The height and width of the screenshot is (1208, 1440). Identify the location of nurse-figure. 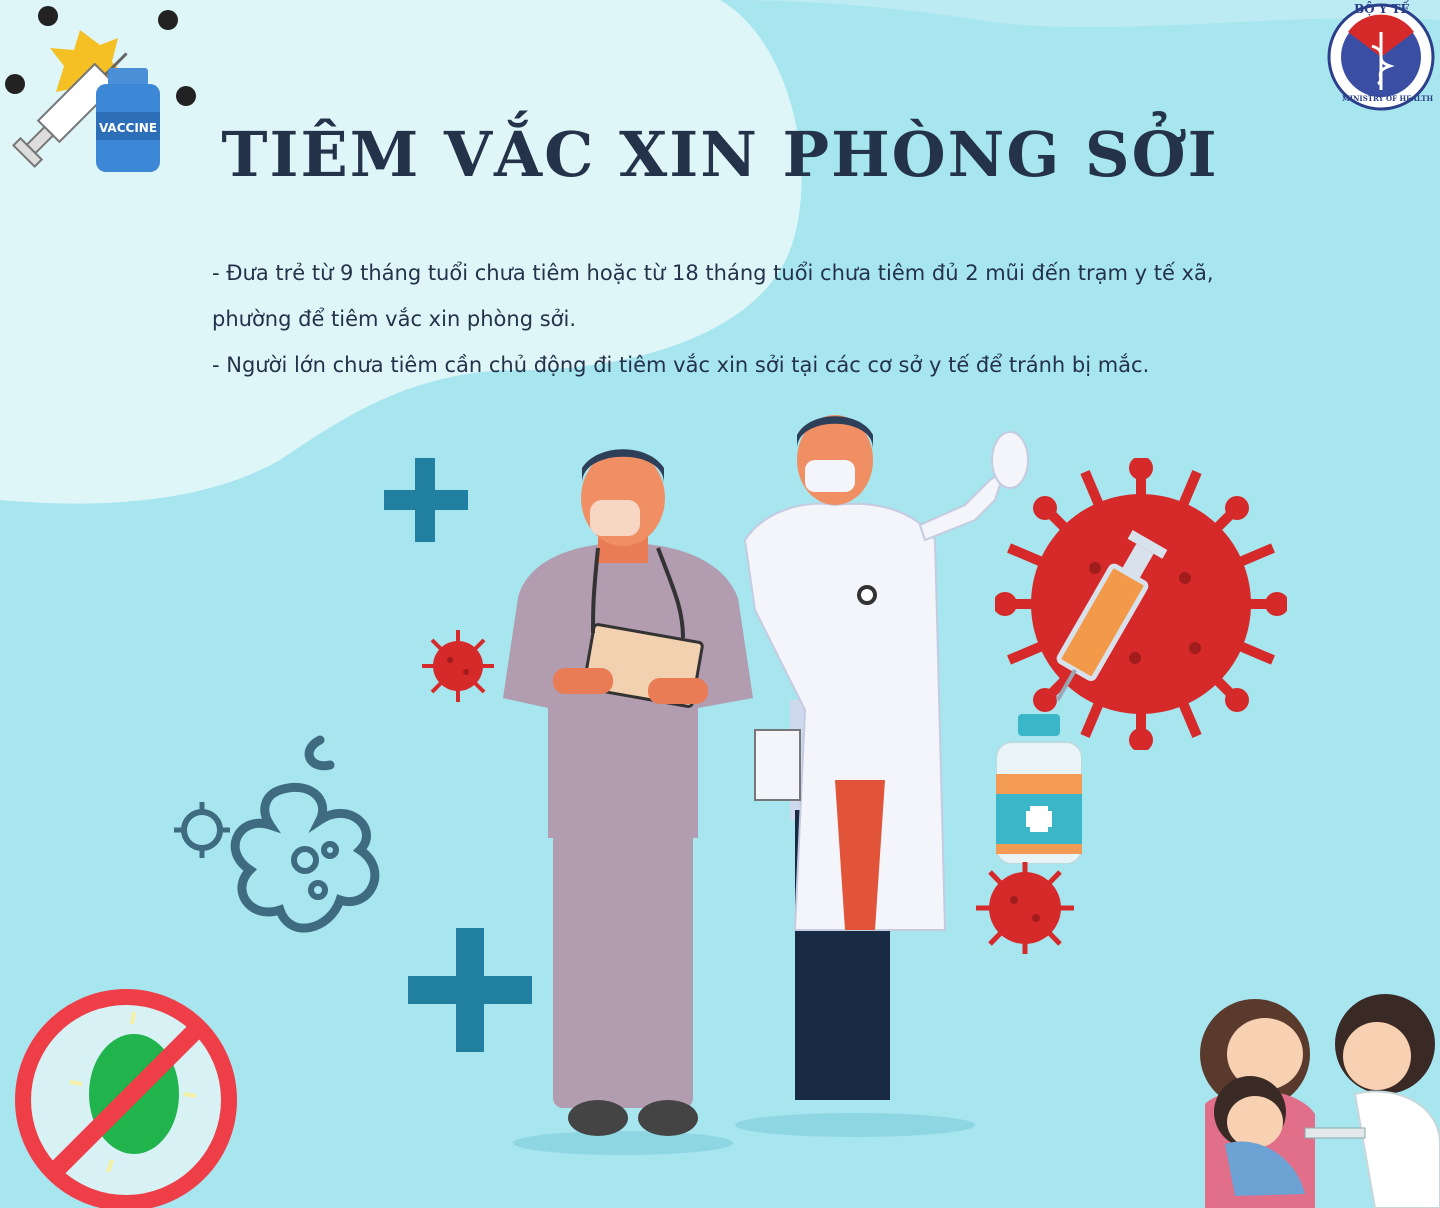
(628, 802).